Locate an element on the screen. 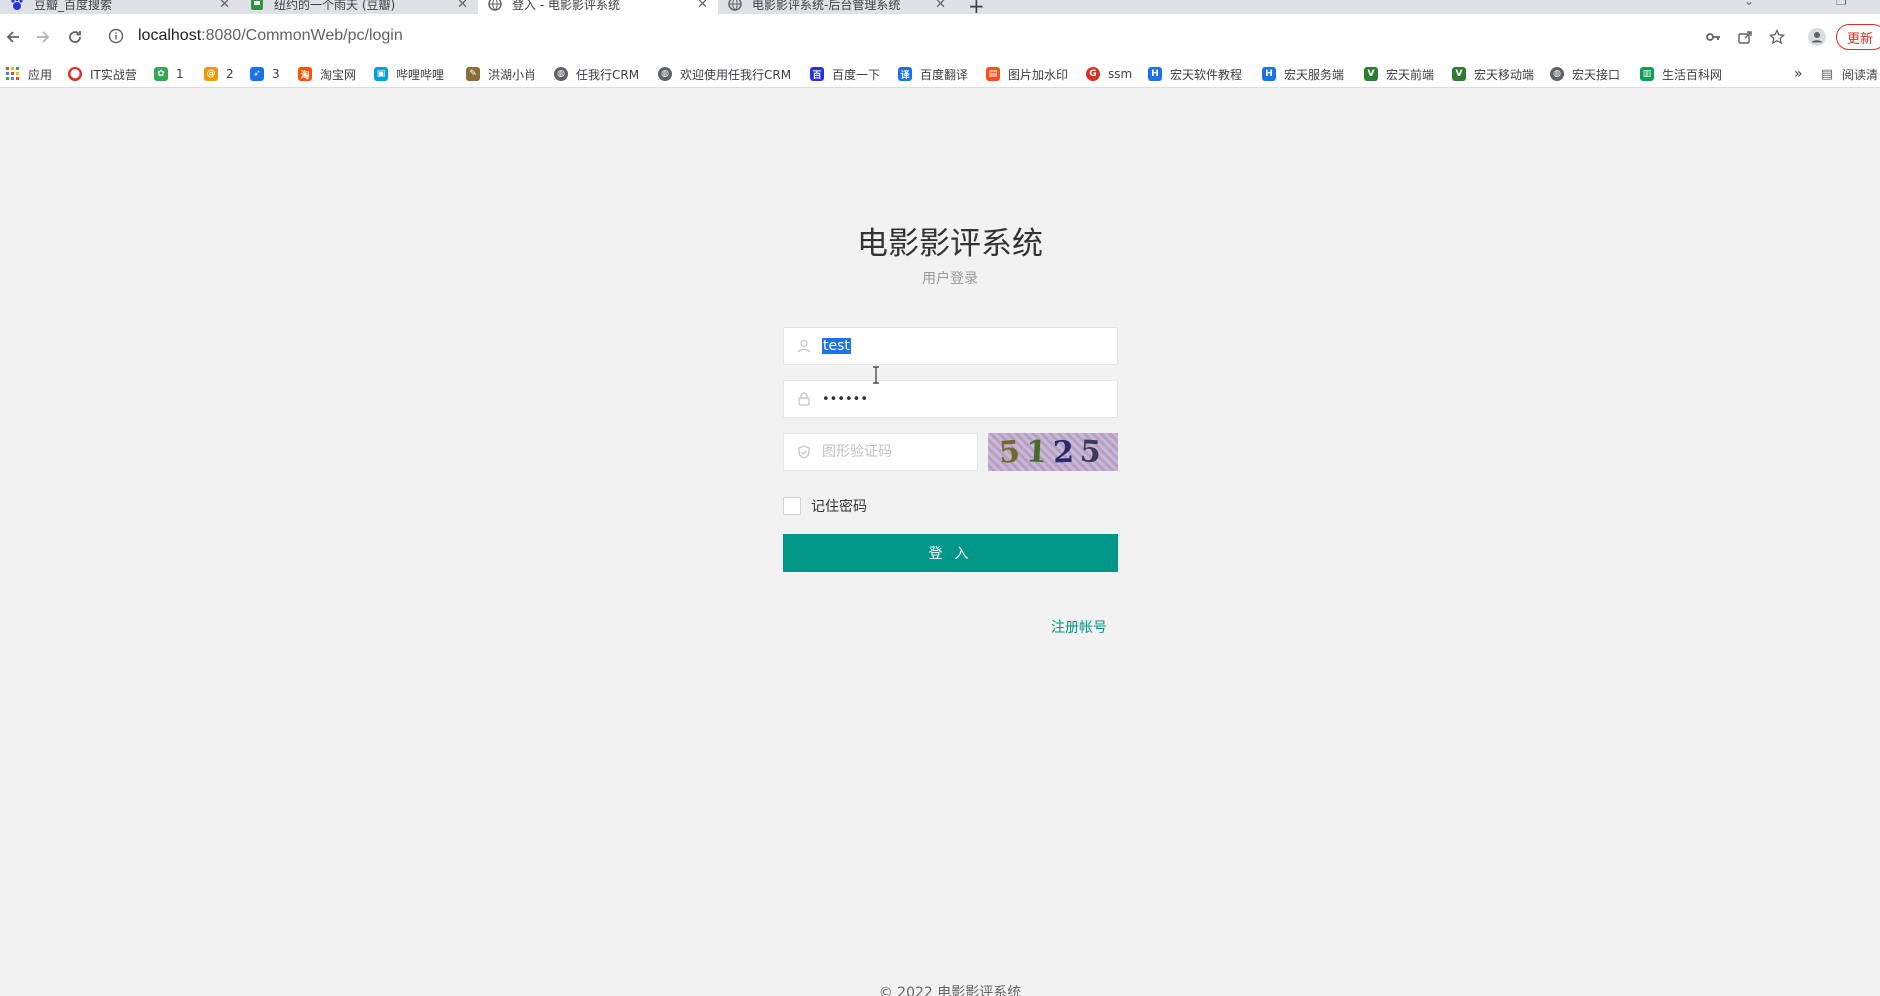  bookmark-watermark: ▤ 图片加水印 is located at coordinates (1027, 74).